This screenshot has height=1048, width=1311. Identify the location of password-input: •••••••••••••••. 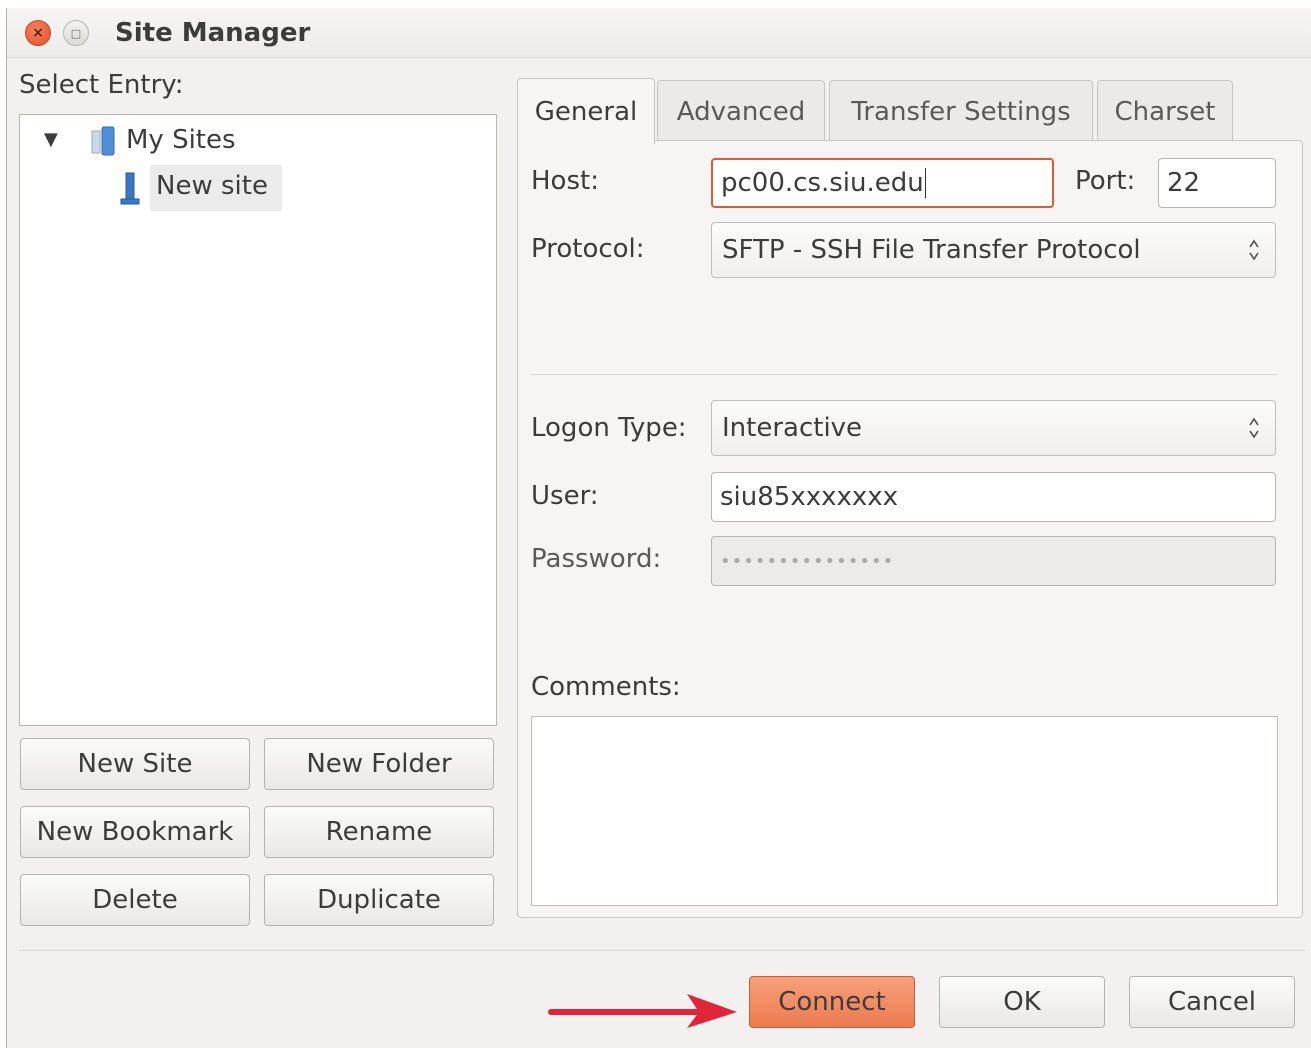
(993, 561).